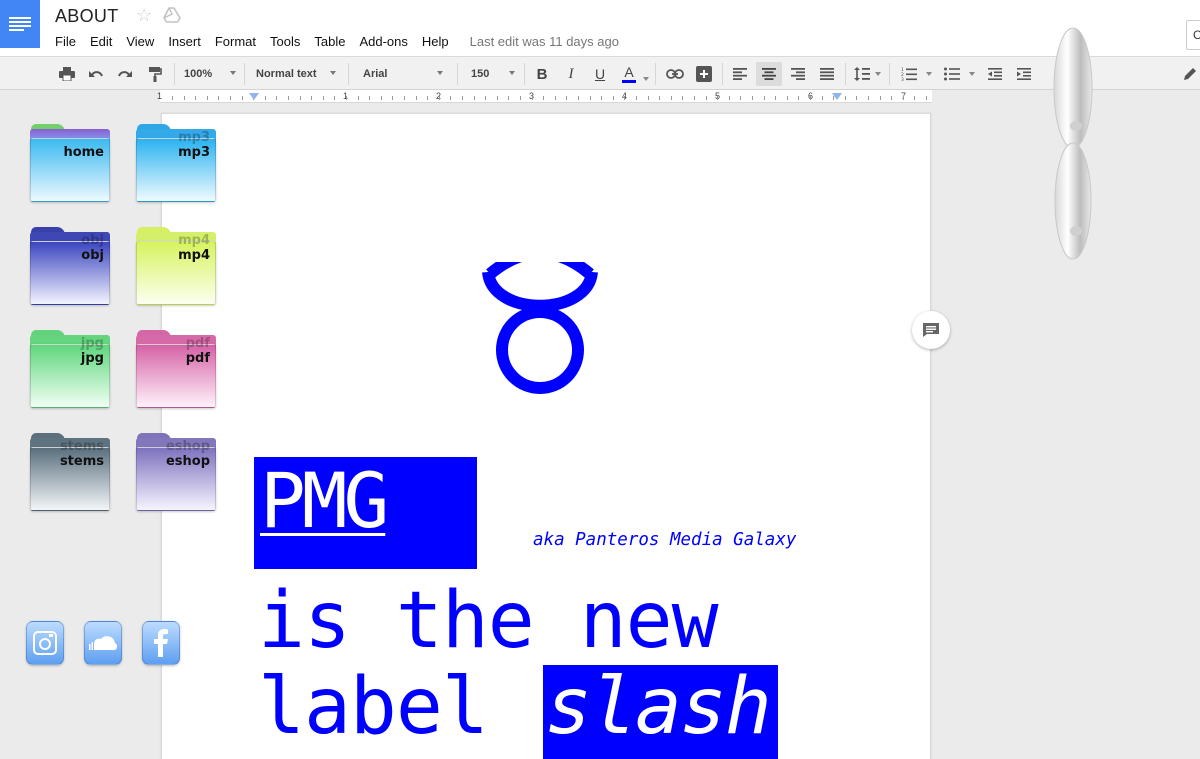 Image resolution: width=1200 pixels, height=759 pixels. Describe the element at coordinates (435, 41) in the screenshot. I see `menu-help: Help` at that location.